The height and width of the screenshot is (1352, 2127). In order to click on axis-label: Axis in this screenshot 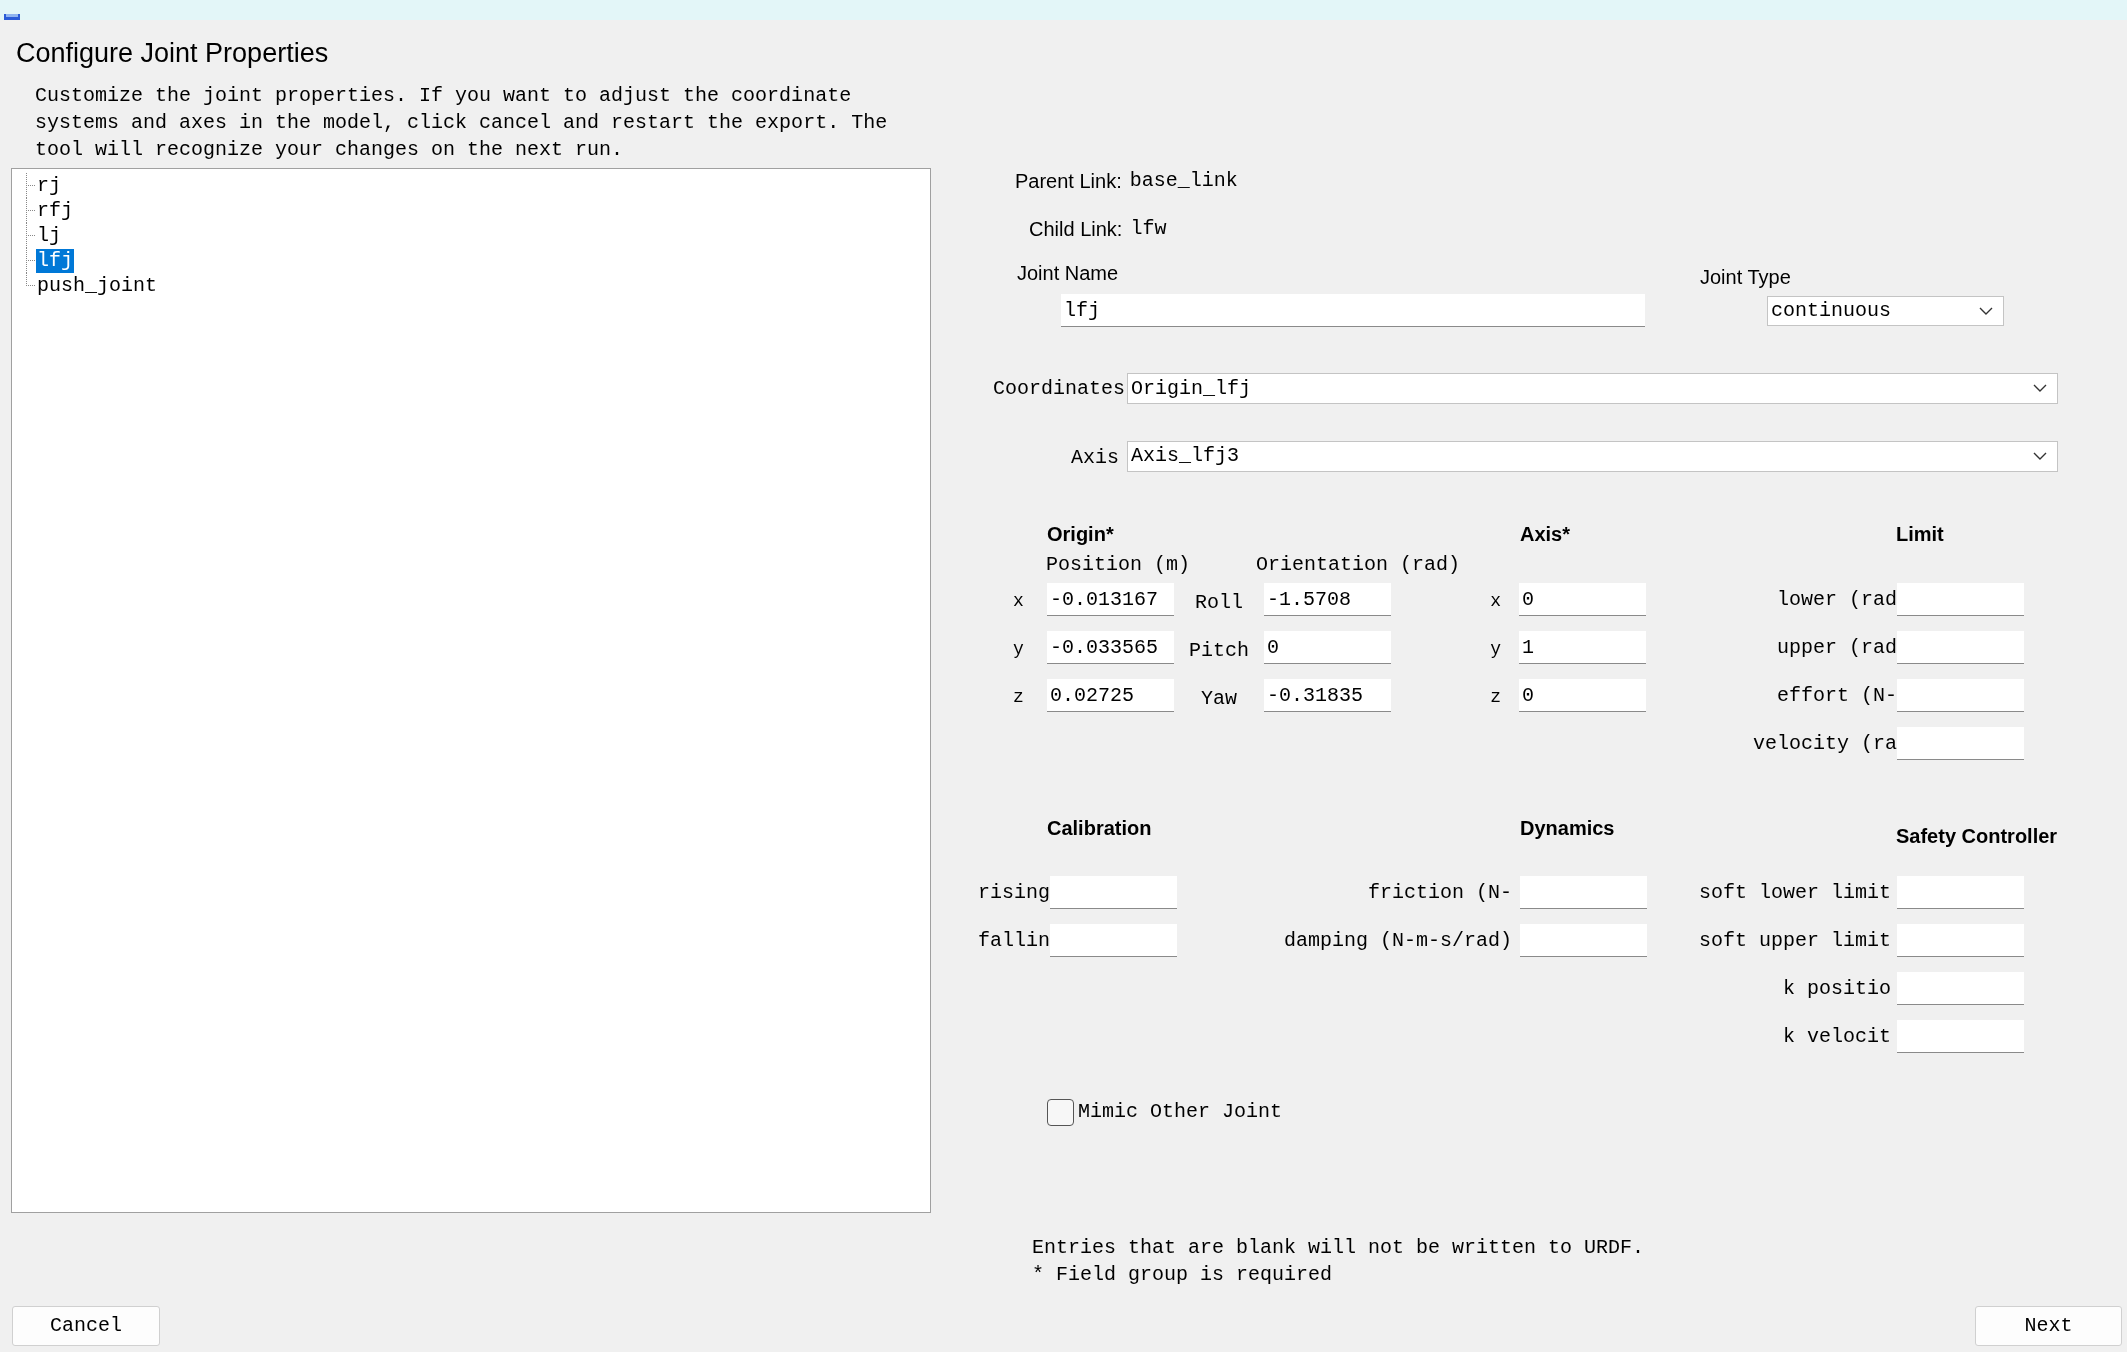, I will do `click(1095, 458)`.